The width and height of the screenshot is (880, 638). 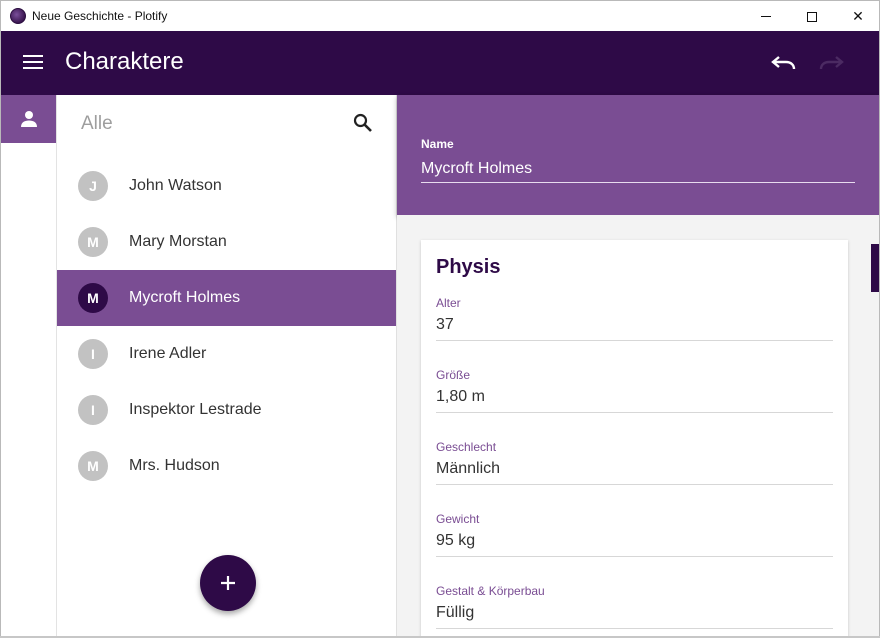 I want to click on app-bar: Charaktere, so click(x=440, y=63).